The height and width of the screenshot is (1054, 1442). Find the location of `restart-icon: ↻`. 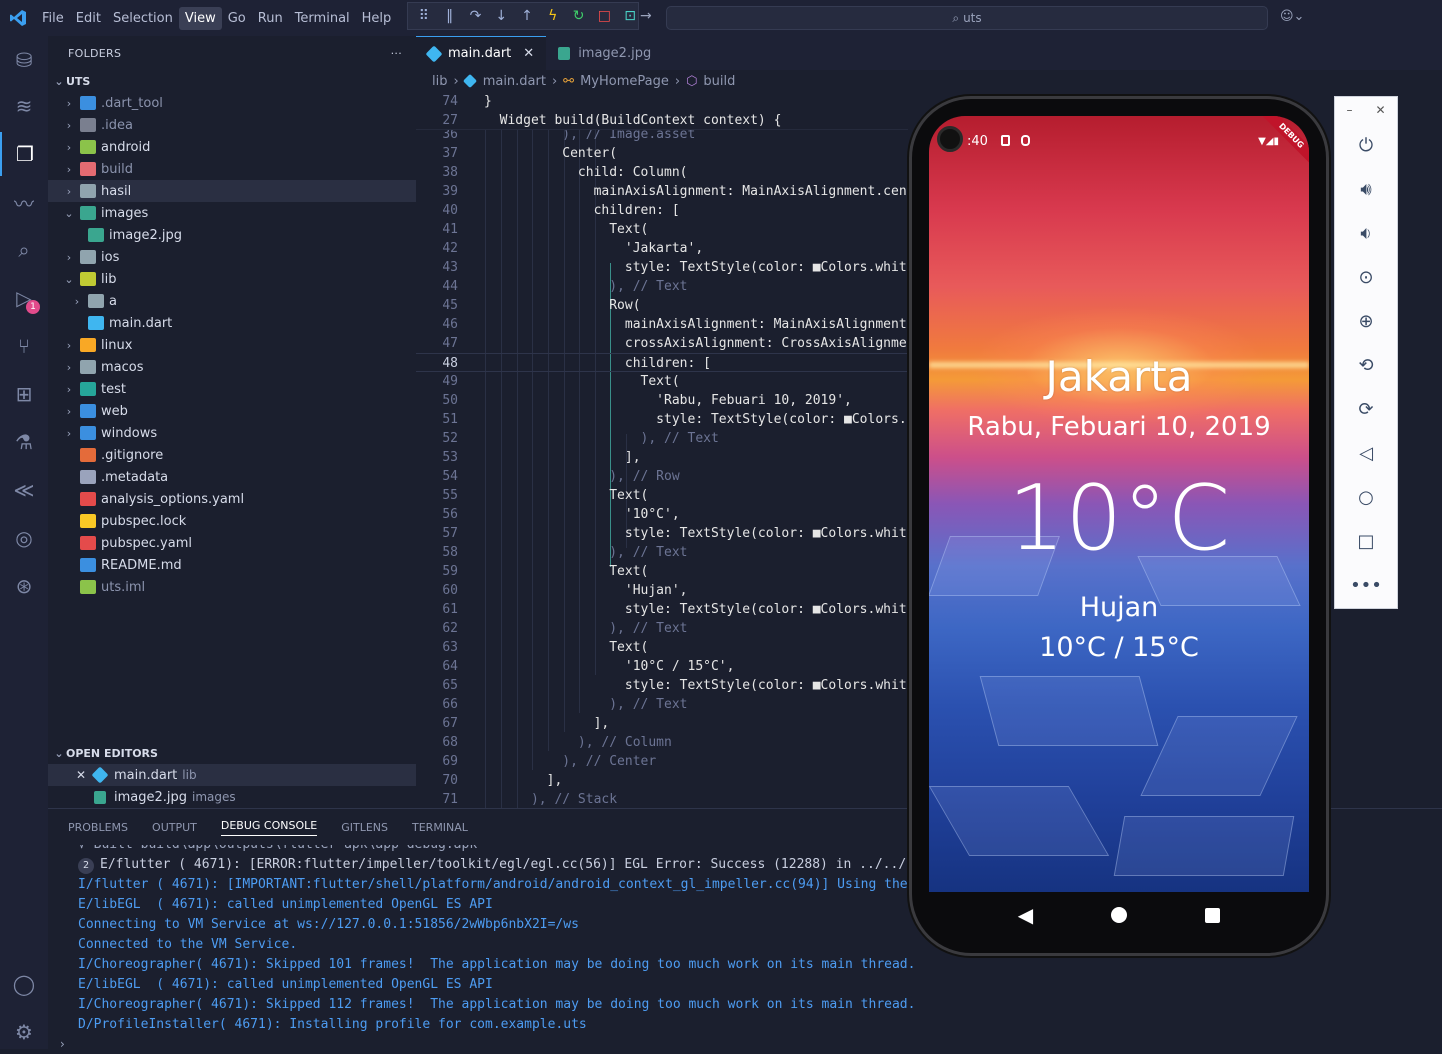

restart-icon: ↻ is located at coordinates (579, 16).